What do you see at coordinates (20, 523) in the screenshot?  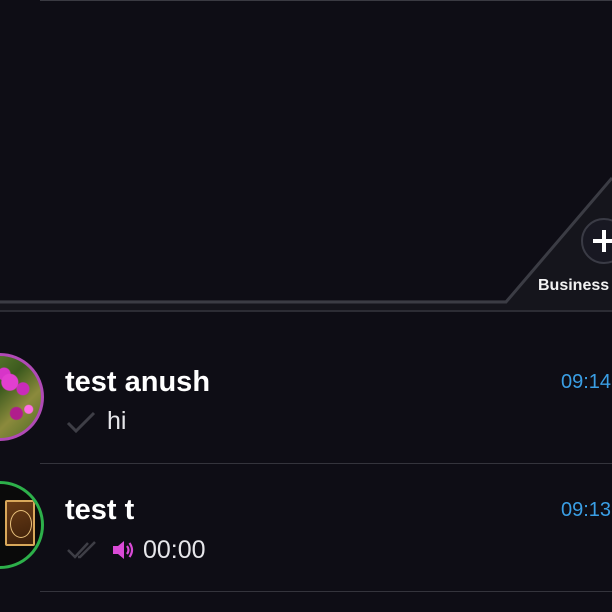 I see `avatar-card-image` at bounding box center [20, 523].